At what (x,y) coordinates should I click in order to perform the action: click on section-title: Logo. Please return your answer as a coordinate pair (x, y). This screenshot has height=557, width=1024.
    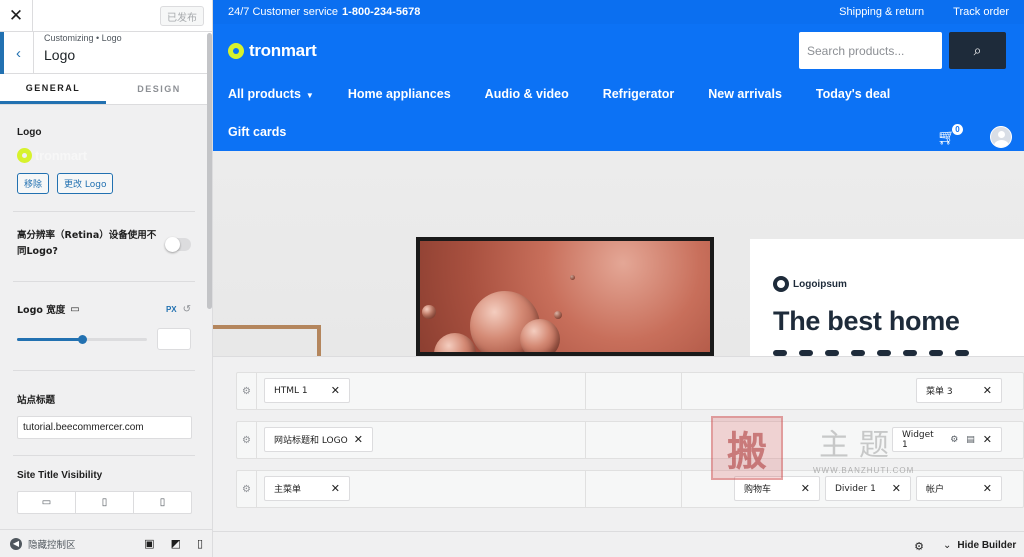
    Looking at the image, I should click on (60, 55).